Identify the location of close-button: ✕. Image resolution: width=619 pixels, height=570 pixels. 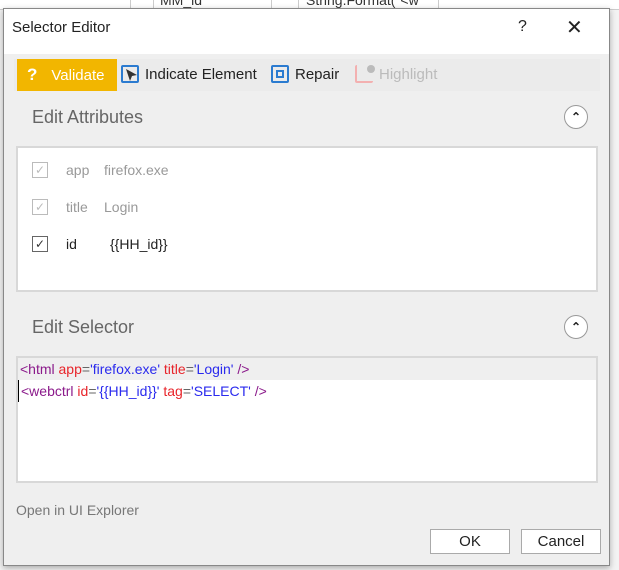
(574, 27).